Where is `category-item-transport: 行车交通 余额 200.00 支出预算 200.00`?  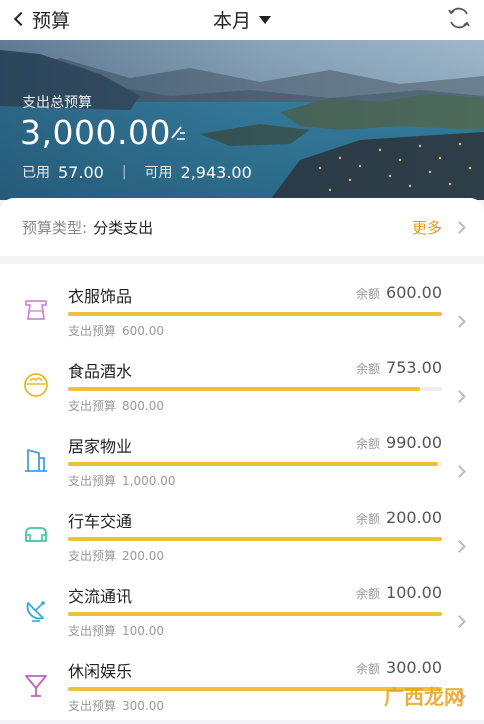
category-item-transport: 行车交通 余额 200.00 支出预算 200.00 is located at coordinates (242, 536).